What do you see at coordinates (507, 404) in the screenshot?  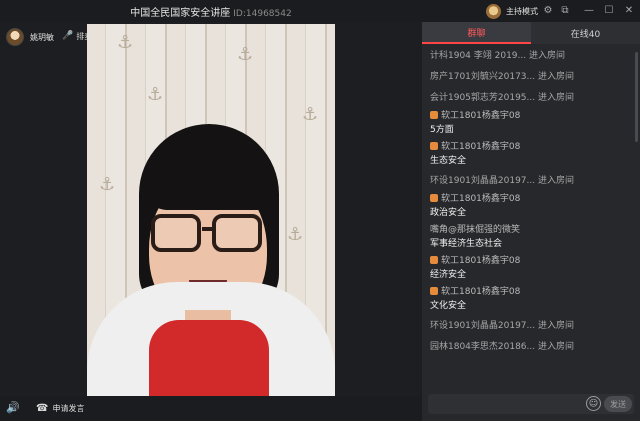 I see `chat-input` at bounding box center [507, 404].